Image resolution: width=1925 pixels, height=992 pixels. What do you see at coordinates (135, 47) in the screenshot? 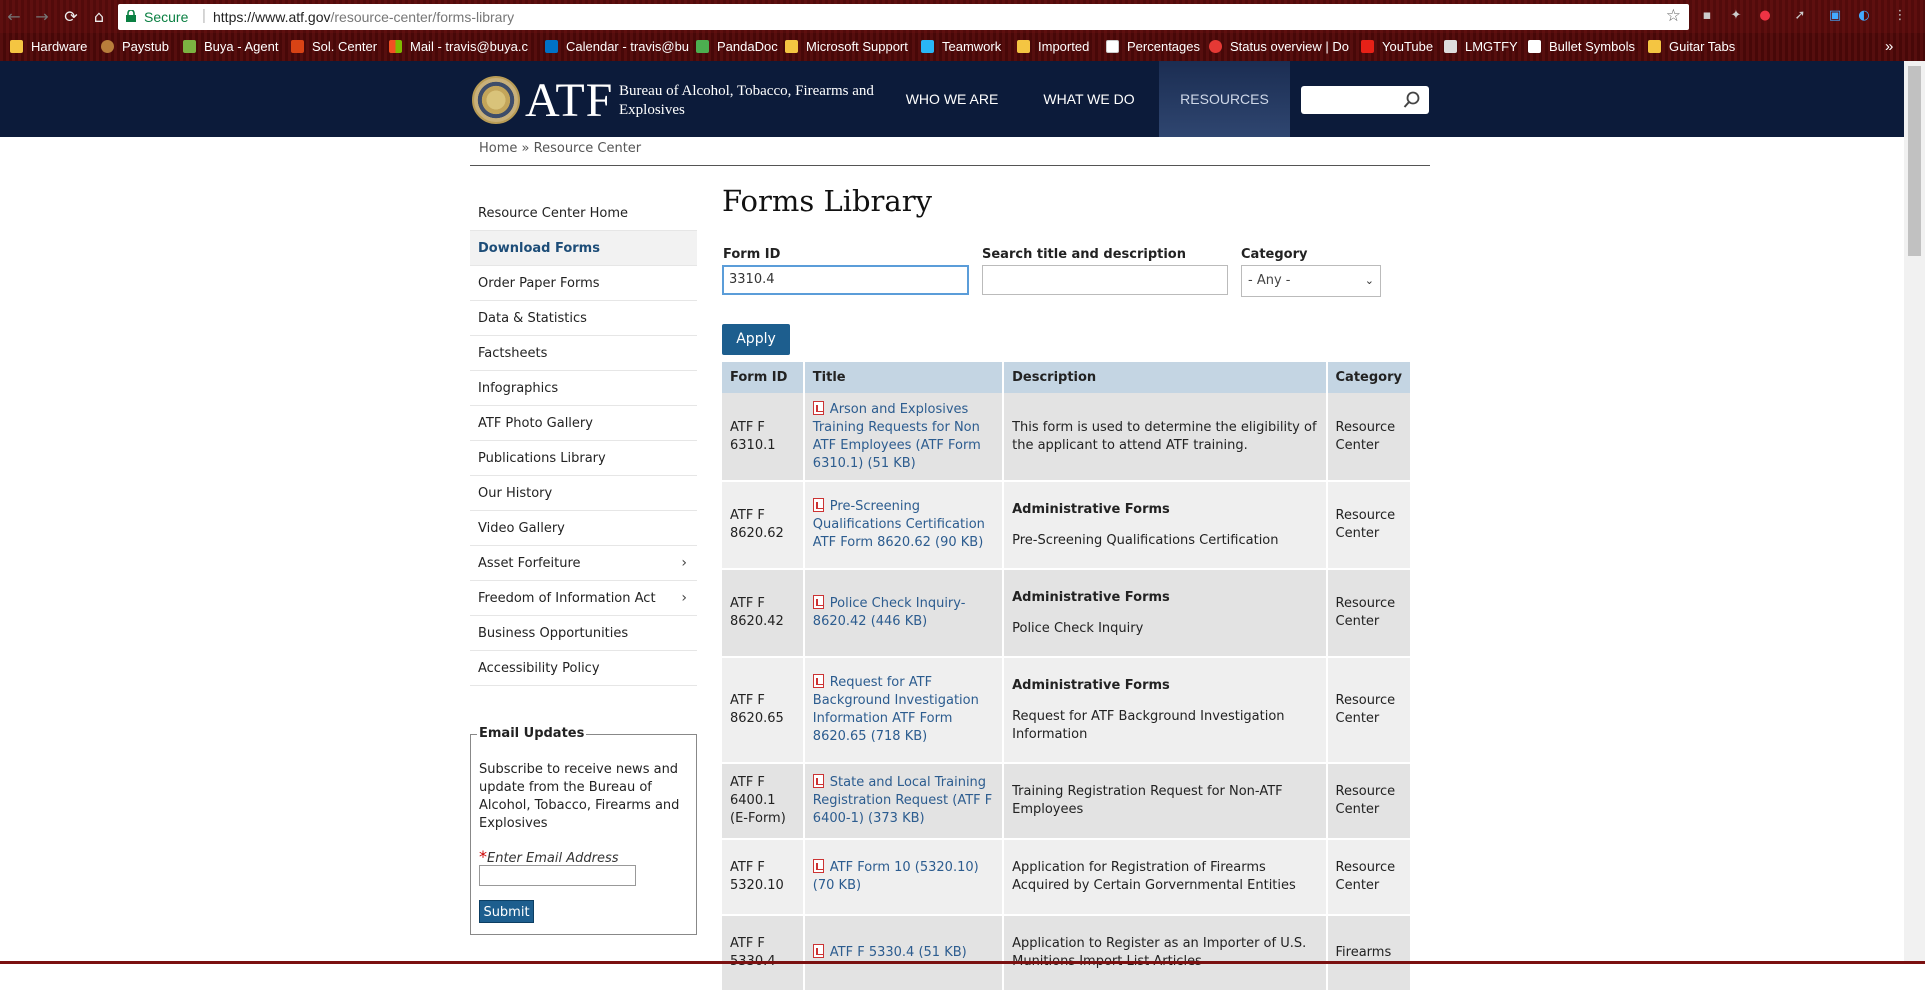
I see `bookmark-paystub: Paystub` at bounding box center [135, 47].